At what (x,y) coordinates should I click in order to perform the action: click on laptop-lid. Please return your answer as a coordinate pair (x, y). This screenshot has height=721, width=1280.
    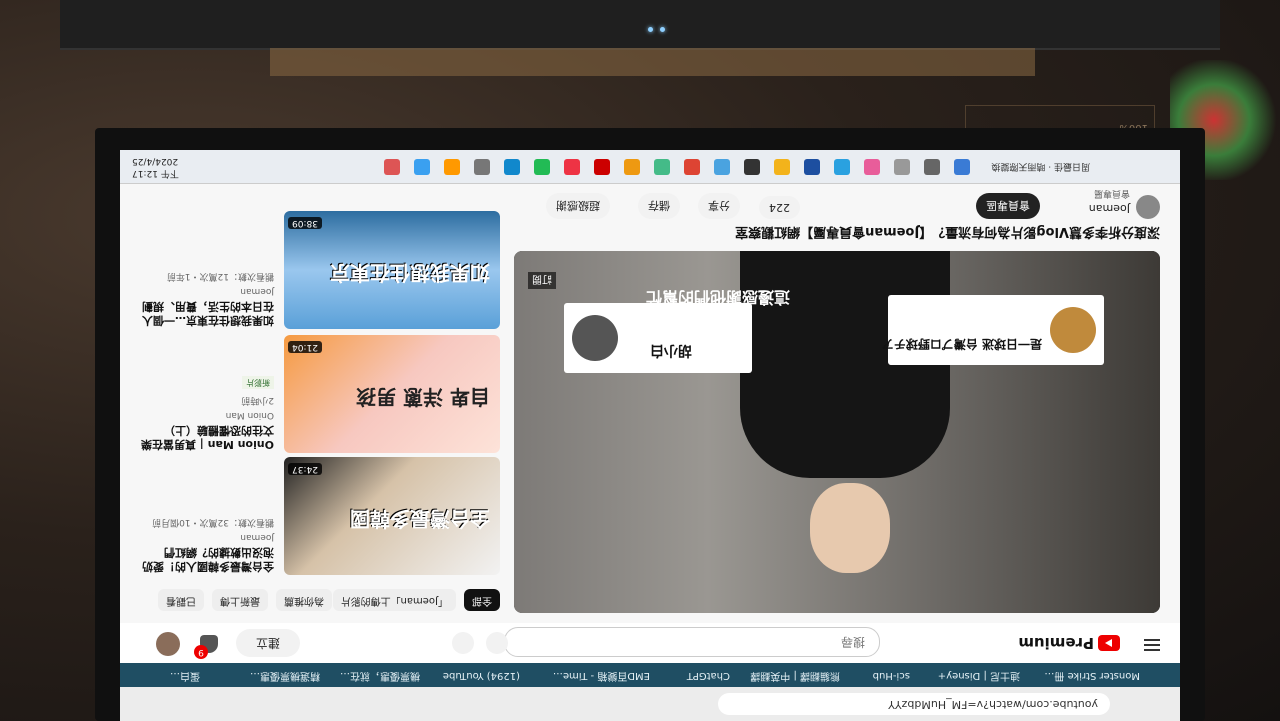
    Looking at the image, I should click on (640, 25).